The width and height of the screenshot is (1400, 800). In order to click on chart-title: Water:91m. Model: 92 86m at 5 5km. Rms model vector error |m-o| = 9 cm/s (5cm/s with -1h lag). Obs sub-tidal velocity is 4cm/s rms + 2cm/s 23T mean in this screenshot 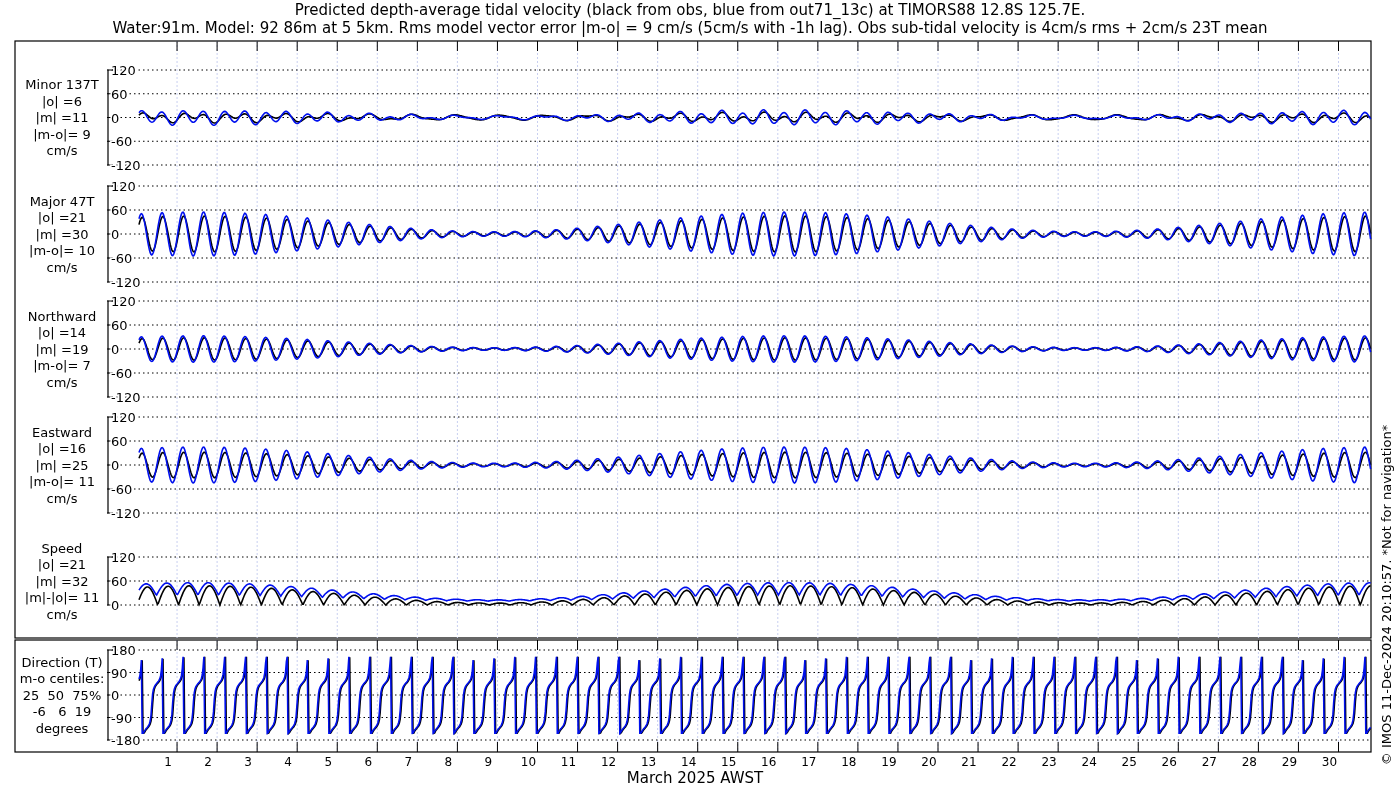, I will do `click(690, 28)`.